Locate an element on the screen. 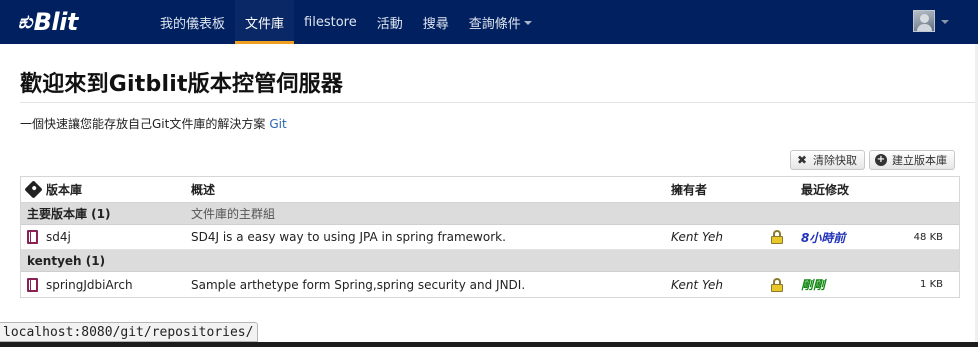  new-repository-button: + 建立版本庫 is located at coordinates (912, 160).